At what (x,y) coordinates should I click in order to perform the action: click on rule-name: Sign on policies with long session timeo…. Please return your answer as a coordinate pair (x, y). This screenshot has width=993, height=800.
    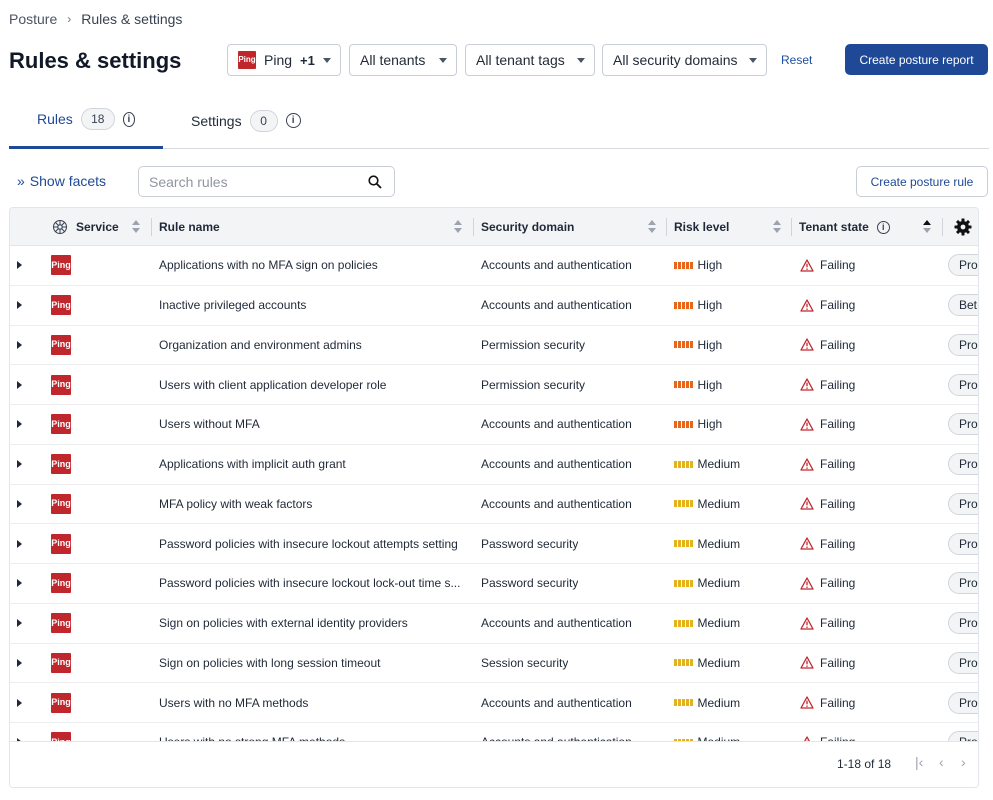
    Looking at the image, I should click on (270, 662).